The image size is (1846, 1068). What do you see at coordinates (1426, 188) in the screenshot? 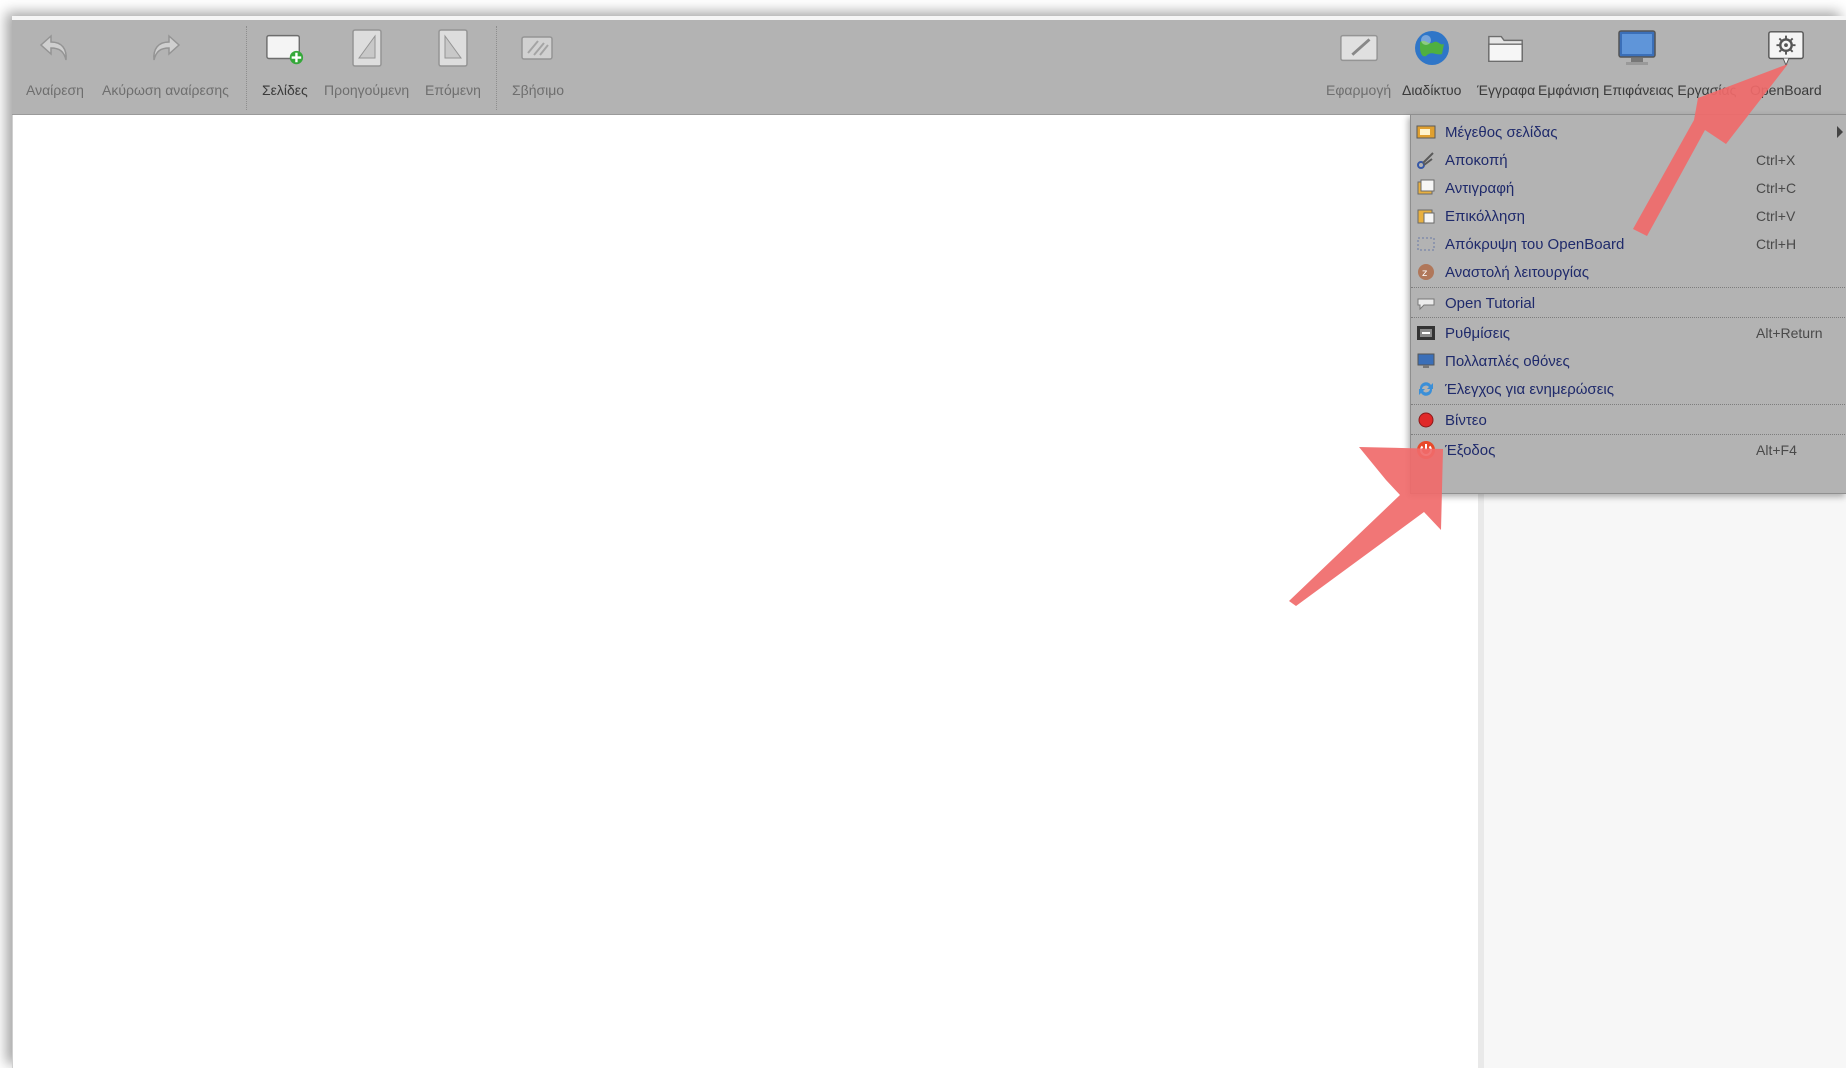
I see `copy-icon` at bounding box center [1426, 188].